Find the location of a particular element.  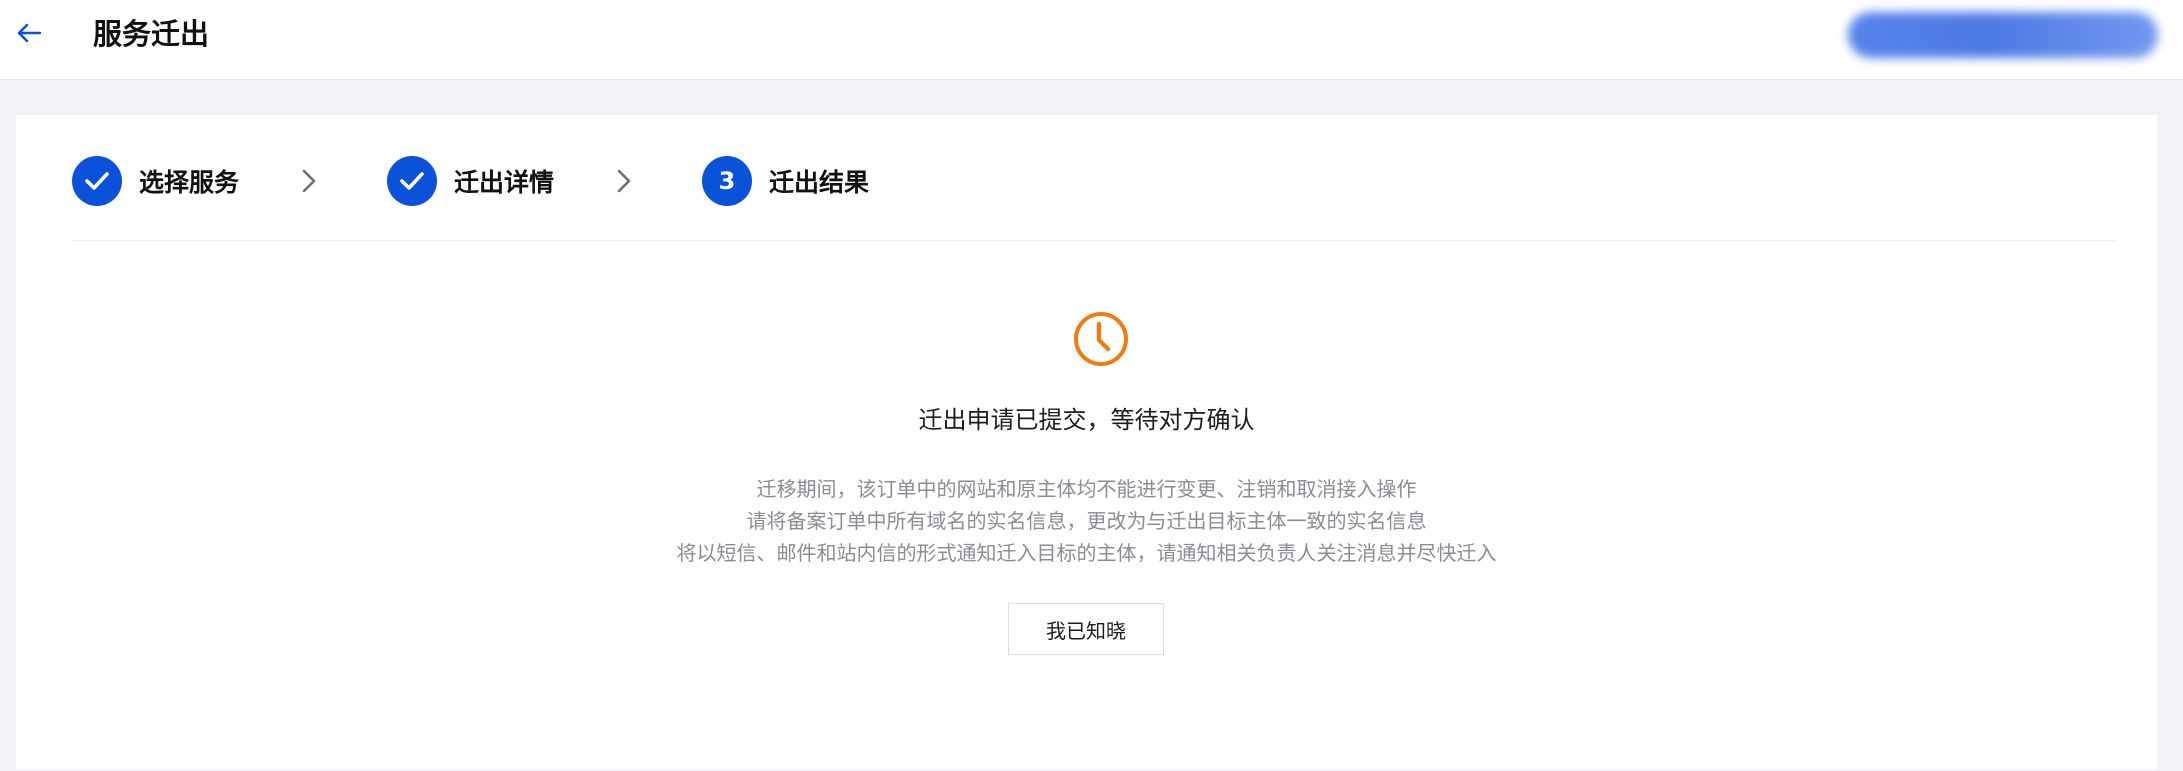

description-line: 请将备案订单中所有域名的实名信息，更改为与迁出目标主体一致的实名信息 is located at coordinates (1086, 521).